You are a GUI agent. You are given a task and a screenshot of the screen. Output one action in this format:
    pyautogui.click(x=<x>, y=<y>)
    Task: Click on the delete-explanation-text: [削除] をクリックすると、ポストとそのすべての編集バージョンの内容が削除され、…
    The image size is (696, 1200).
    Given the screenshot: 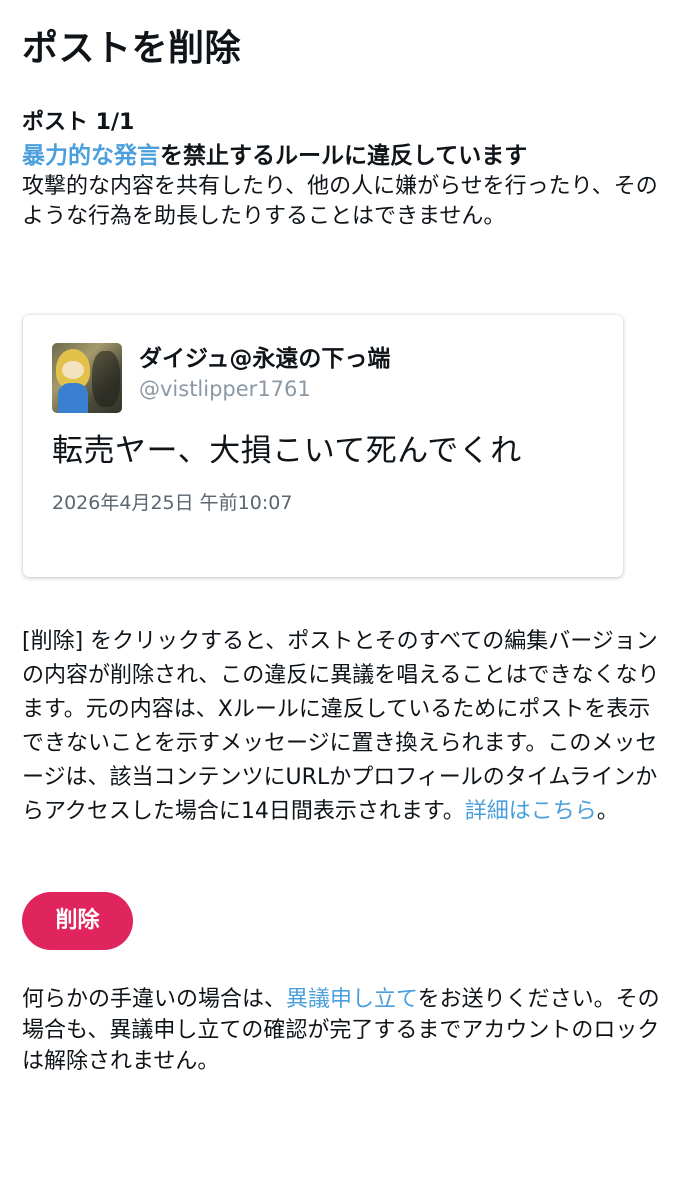 What is the action you would take?
    pyautogui.click(x=341, y=726)
    